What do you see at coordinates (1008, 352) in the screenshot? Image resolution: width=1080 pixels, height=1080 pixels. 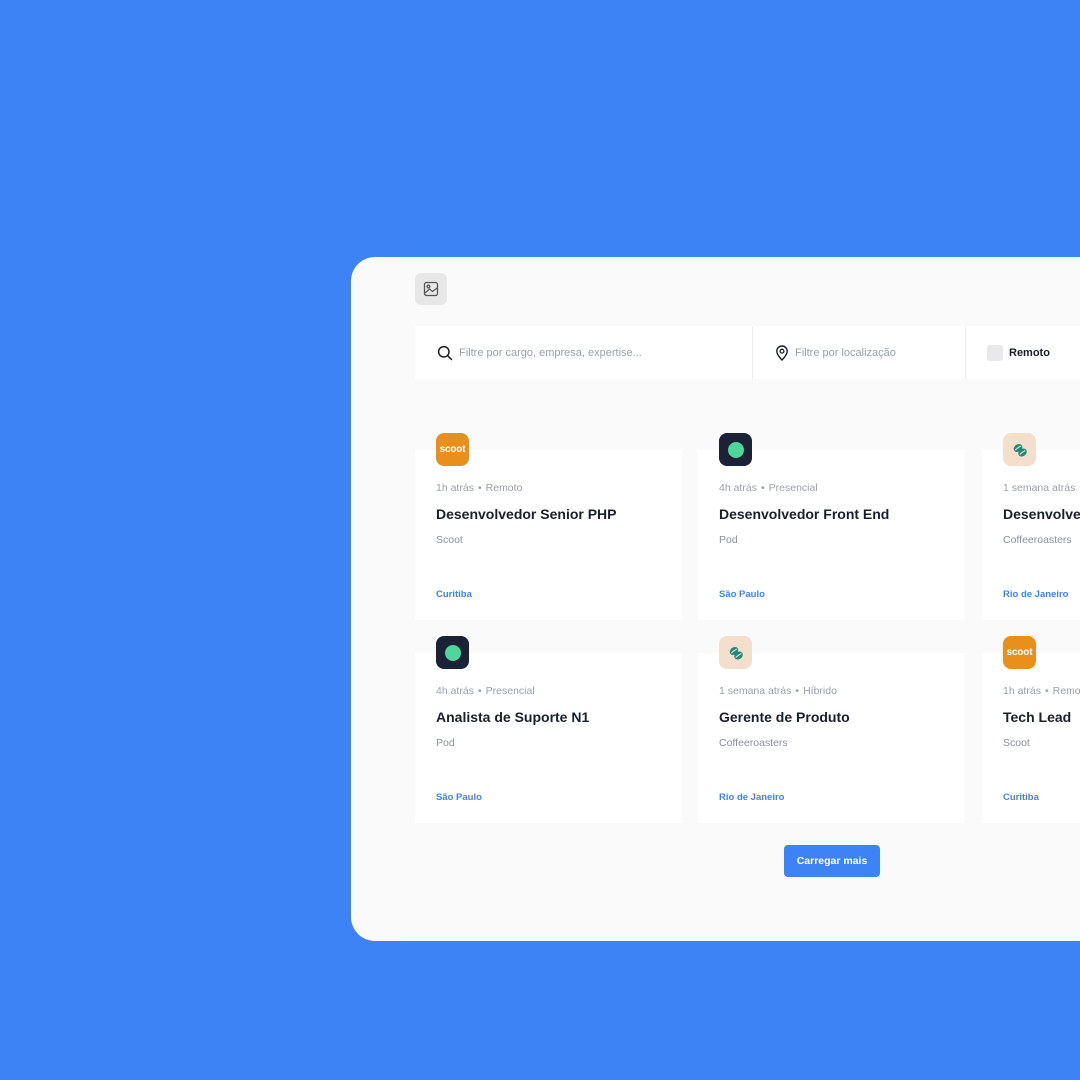 I see `remote-filter: Remoto` at bounding box center [1008, 352].